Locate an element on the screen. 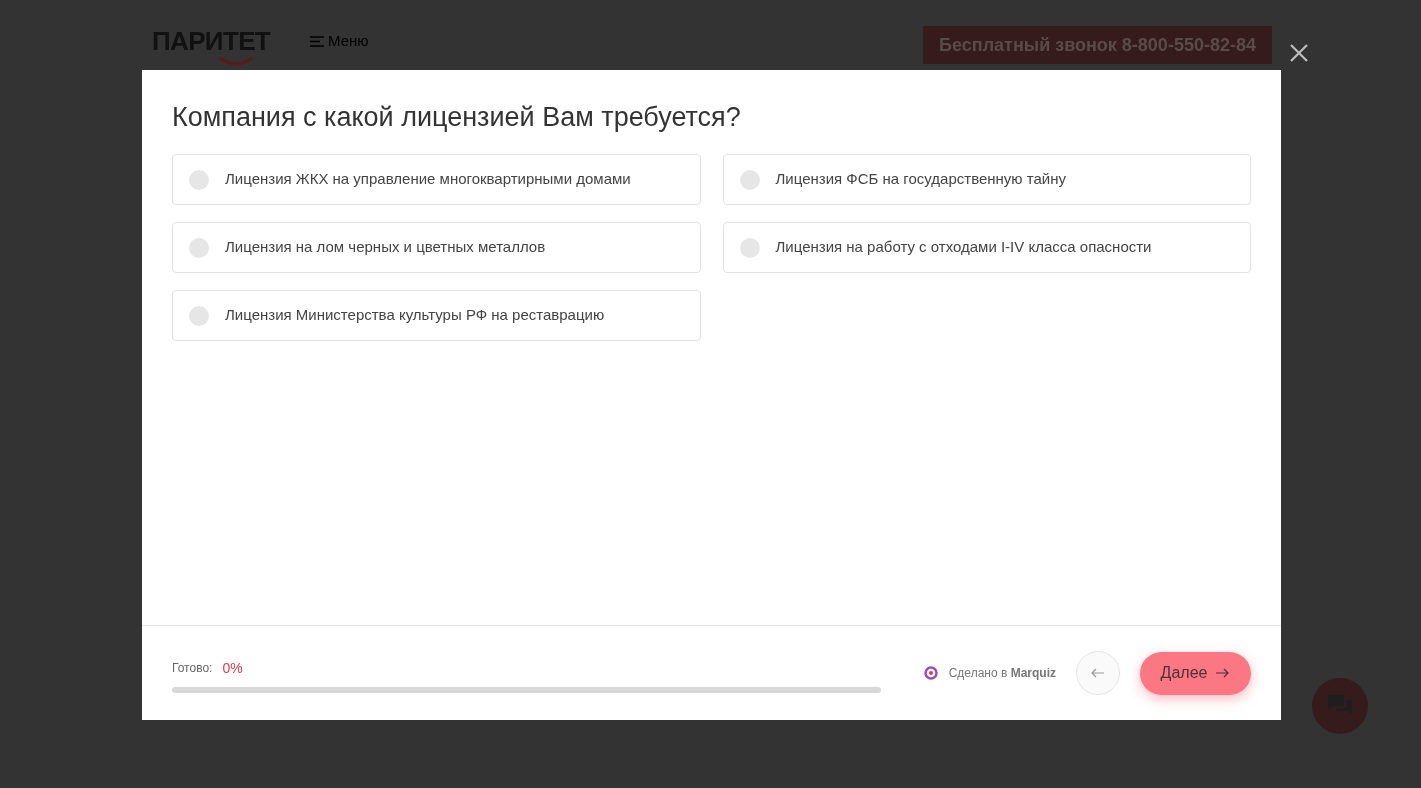 The image size is (1421, 788). arrow-right-icon is located at coordinates (1223, 673).